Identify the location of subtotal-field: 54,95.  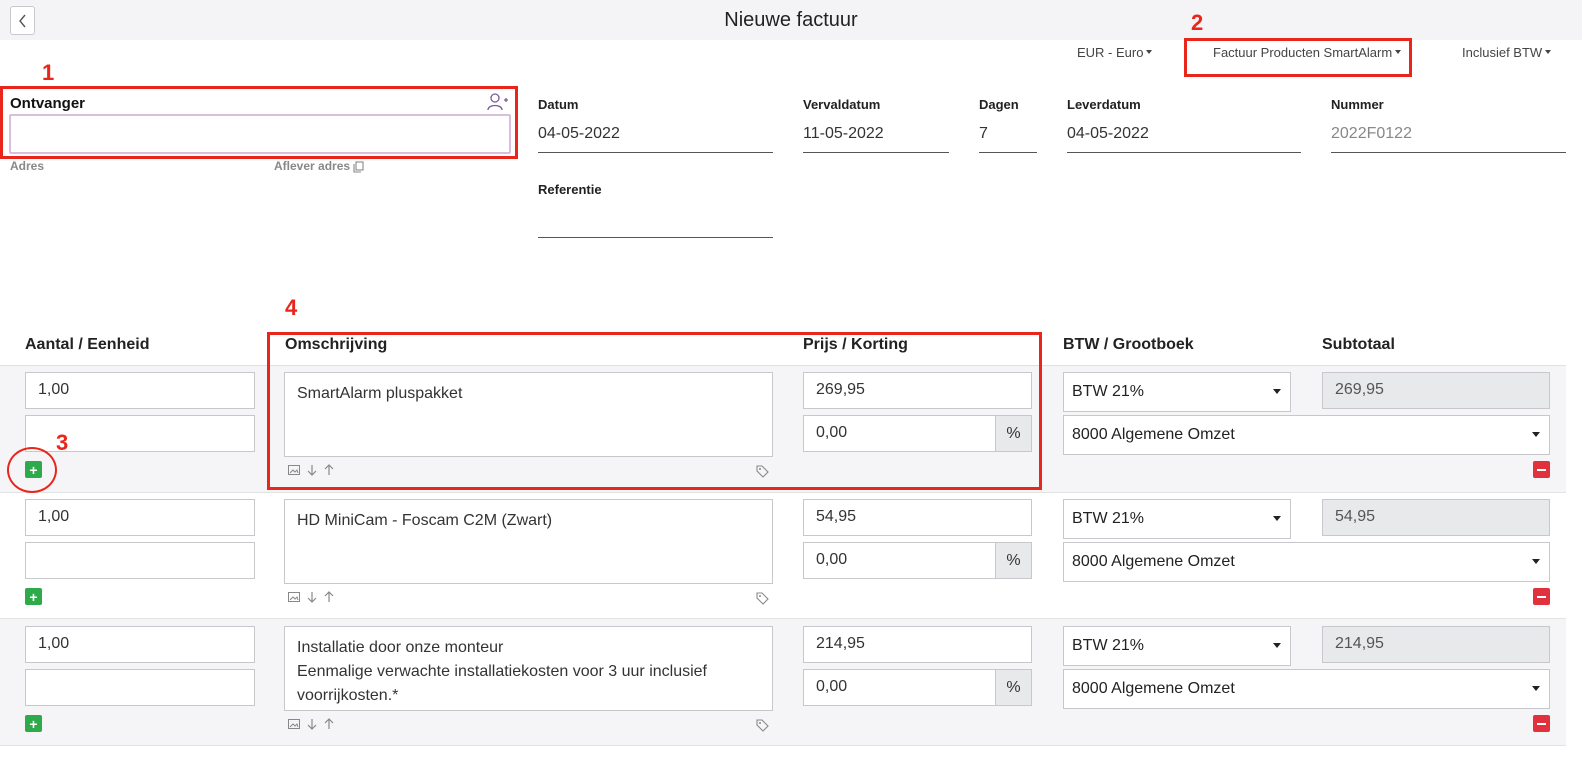
(1436, 517).